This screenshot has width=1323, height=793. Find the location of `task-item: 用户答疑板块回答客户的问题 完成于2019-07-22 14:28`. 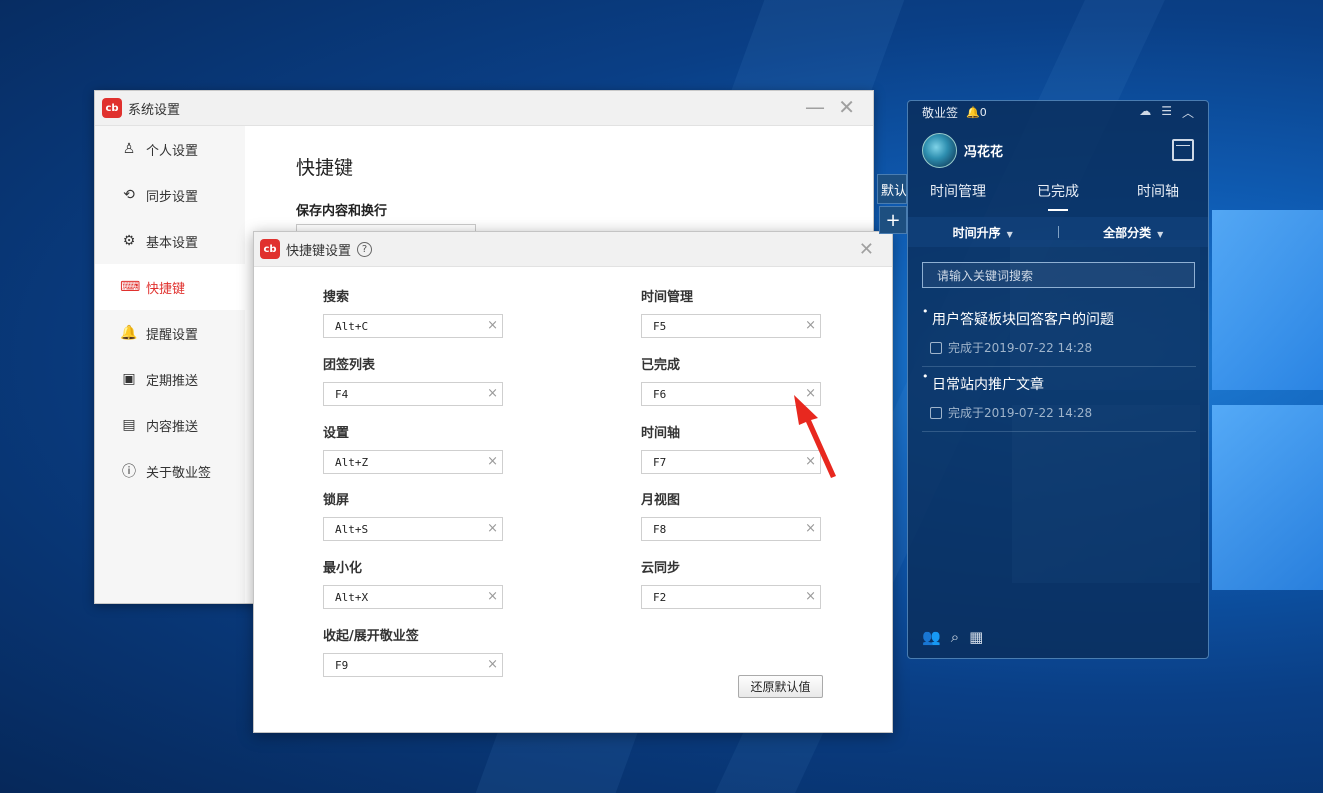

task-item: 用户答疑板块回答客户的问题 完成于2019-07-22 14:28 is located at coordinates (1059, 336).